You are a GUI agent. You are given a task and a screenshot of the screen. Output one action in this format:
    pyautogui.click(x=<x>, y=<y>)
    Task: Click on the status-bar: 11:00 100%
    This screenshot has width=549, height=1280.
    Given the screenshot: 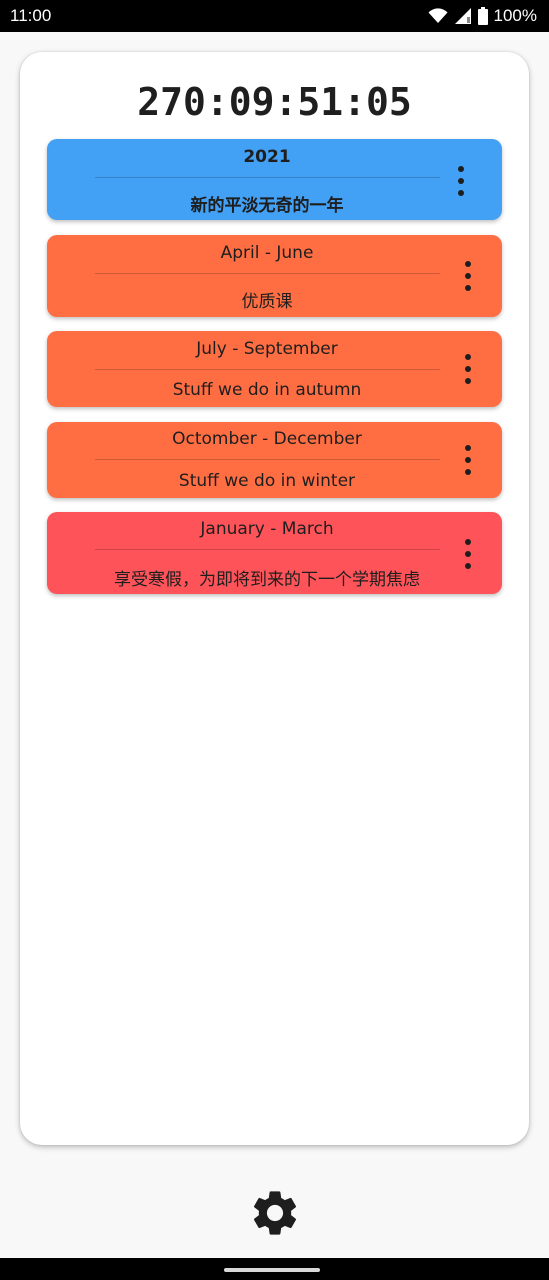 What is the action you would take?
    pyautogui.click(x=274, y=16)
    